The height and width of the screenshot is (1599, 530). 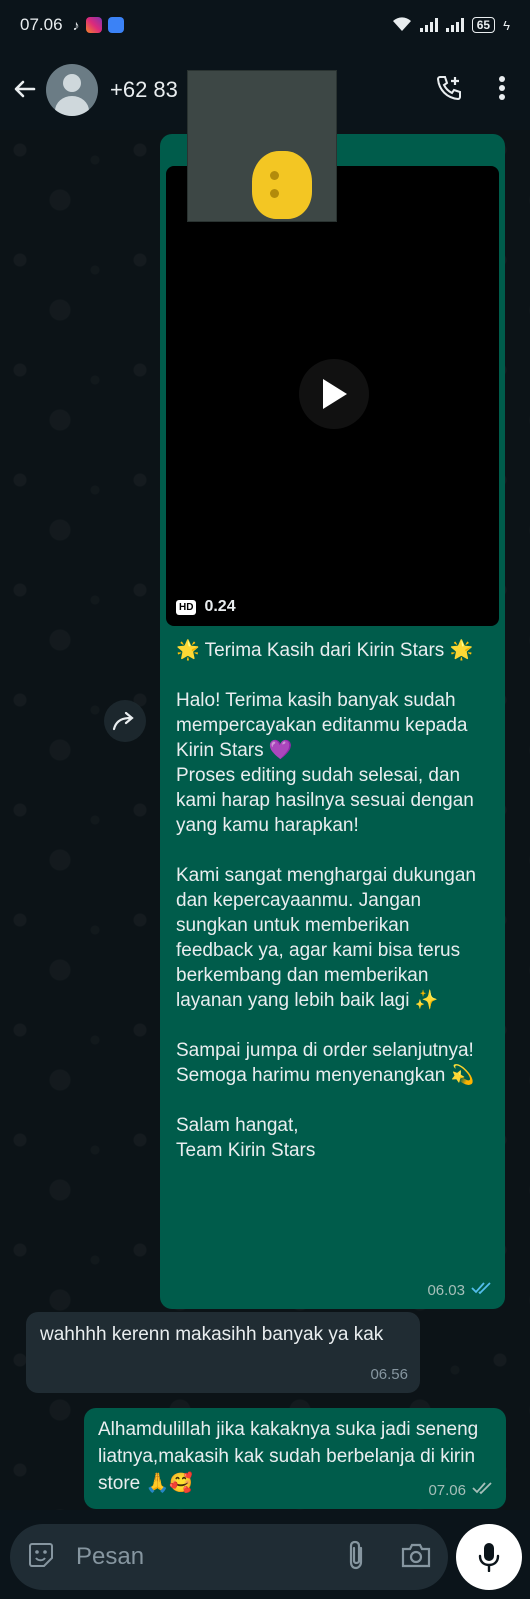 I want to click on status-time: 07.06, so click(x=41, y=24).